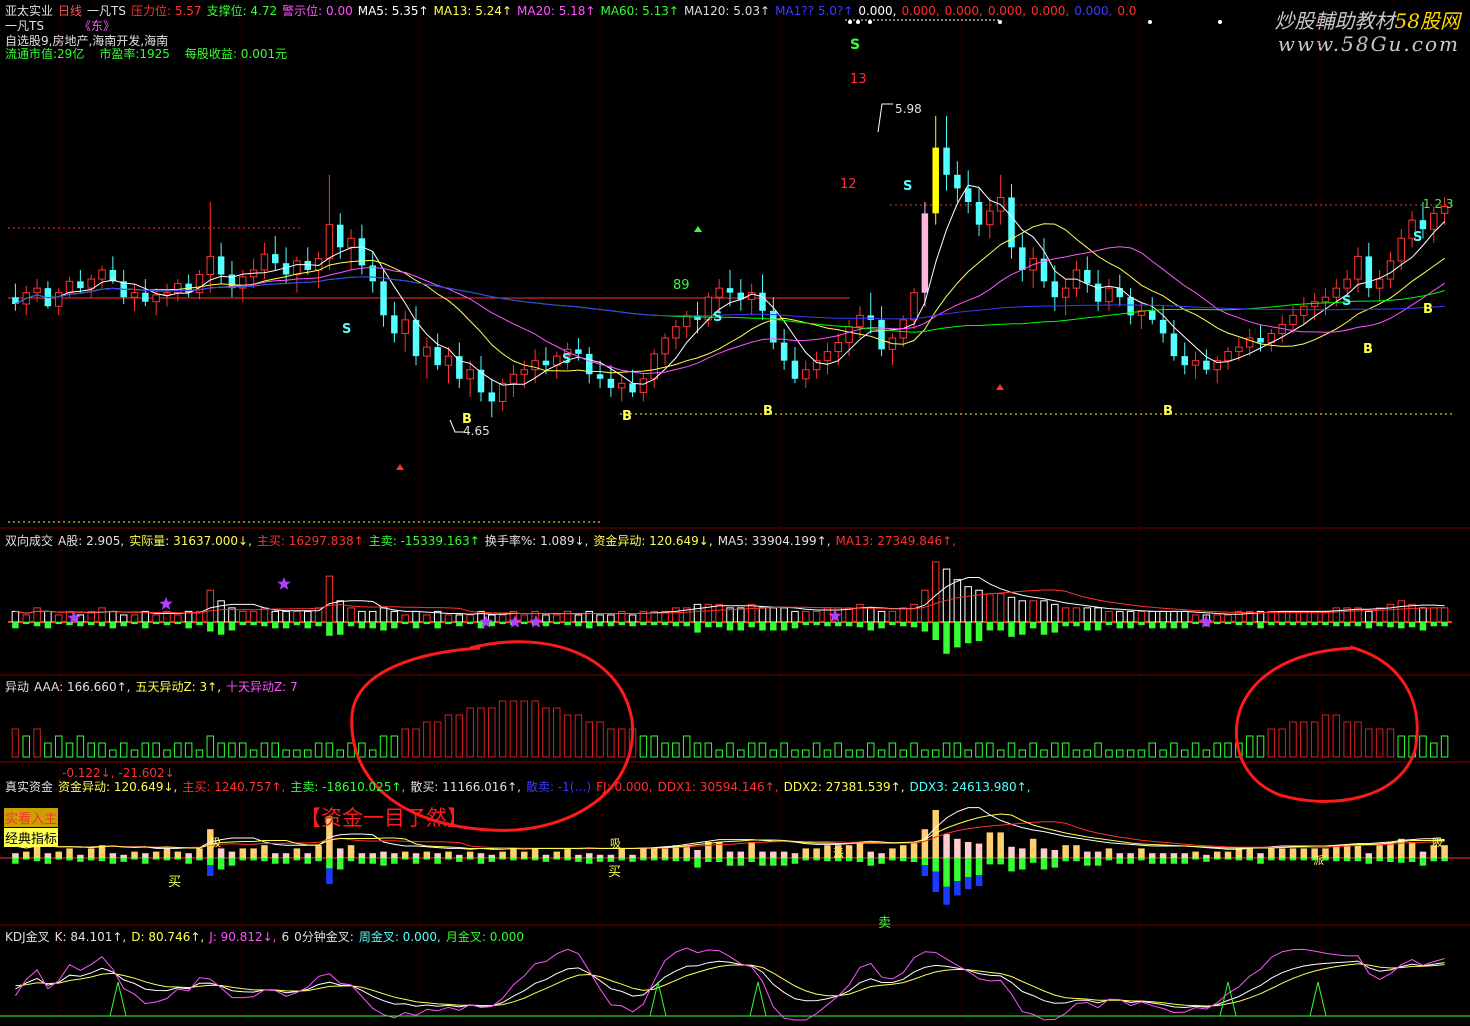  I want to click on sell-signal-6: S, so click(1418, 237).